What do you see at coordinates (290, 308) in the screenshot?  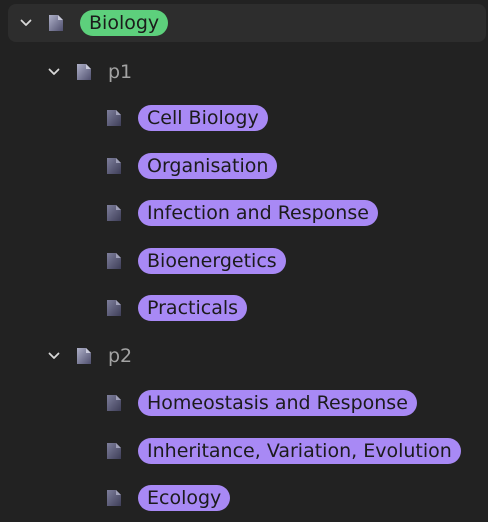 I see `tree-item-practicals: Practicals` at bounding box center [290, 308].